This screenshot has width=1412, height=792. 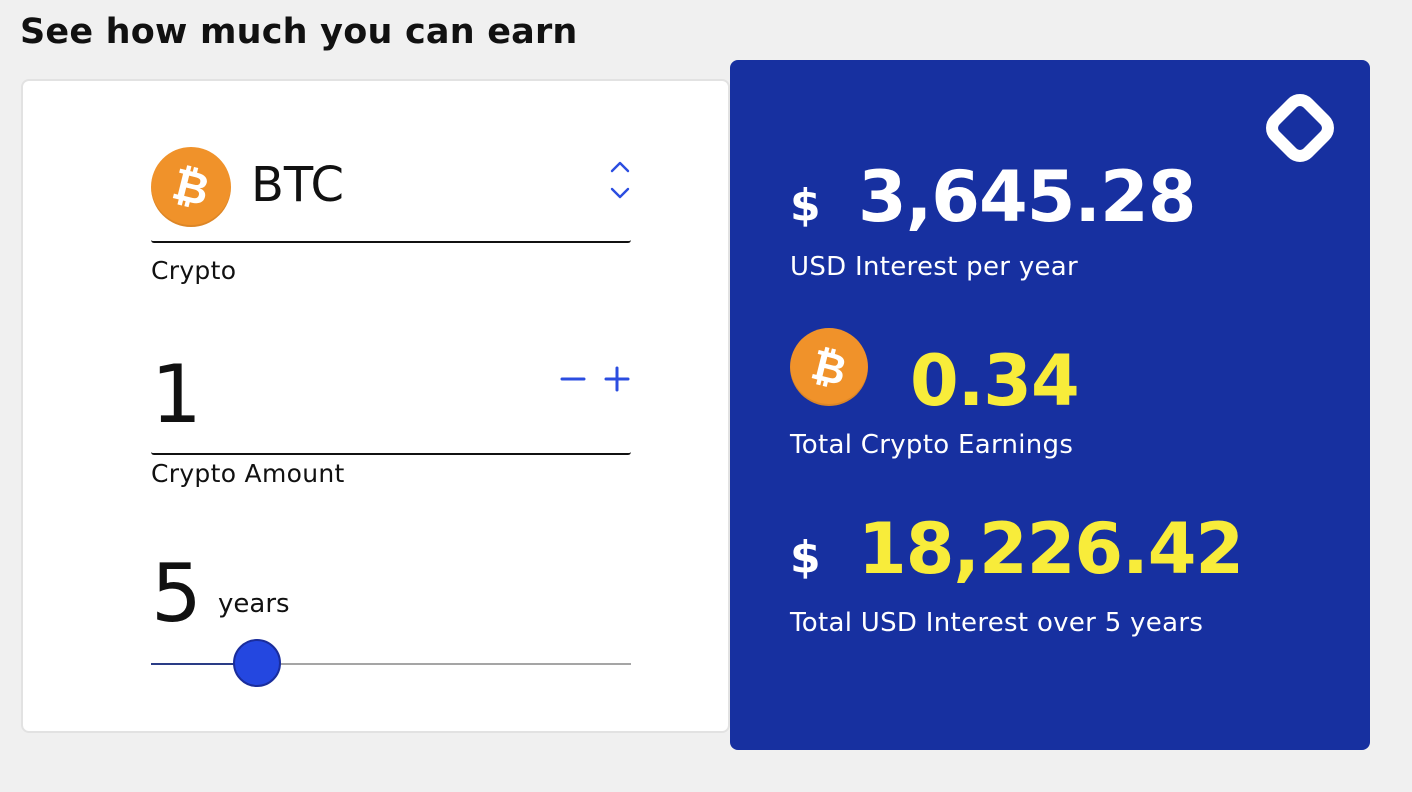 I want to click on term-years-value: 5, so click(x=176, y=593).